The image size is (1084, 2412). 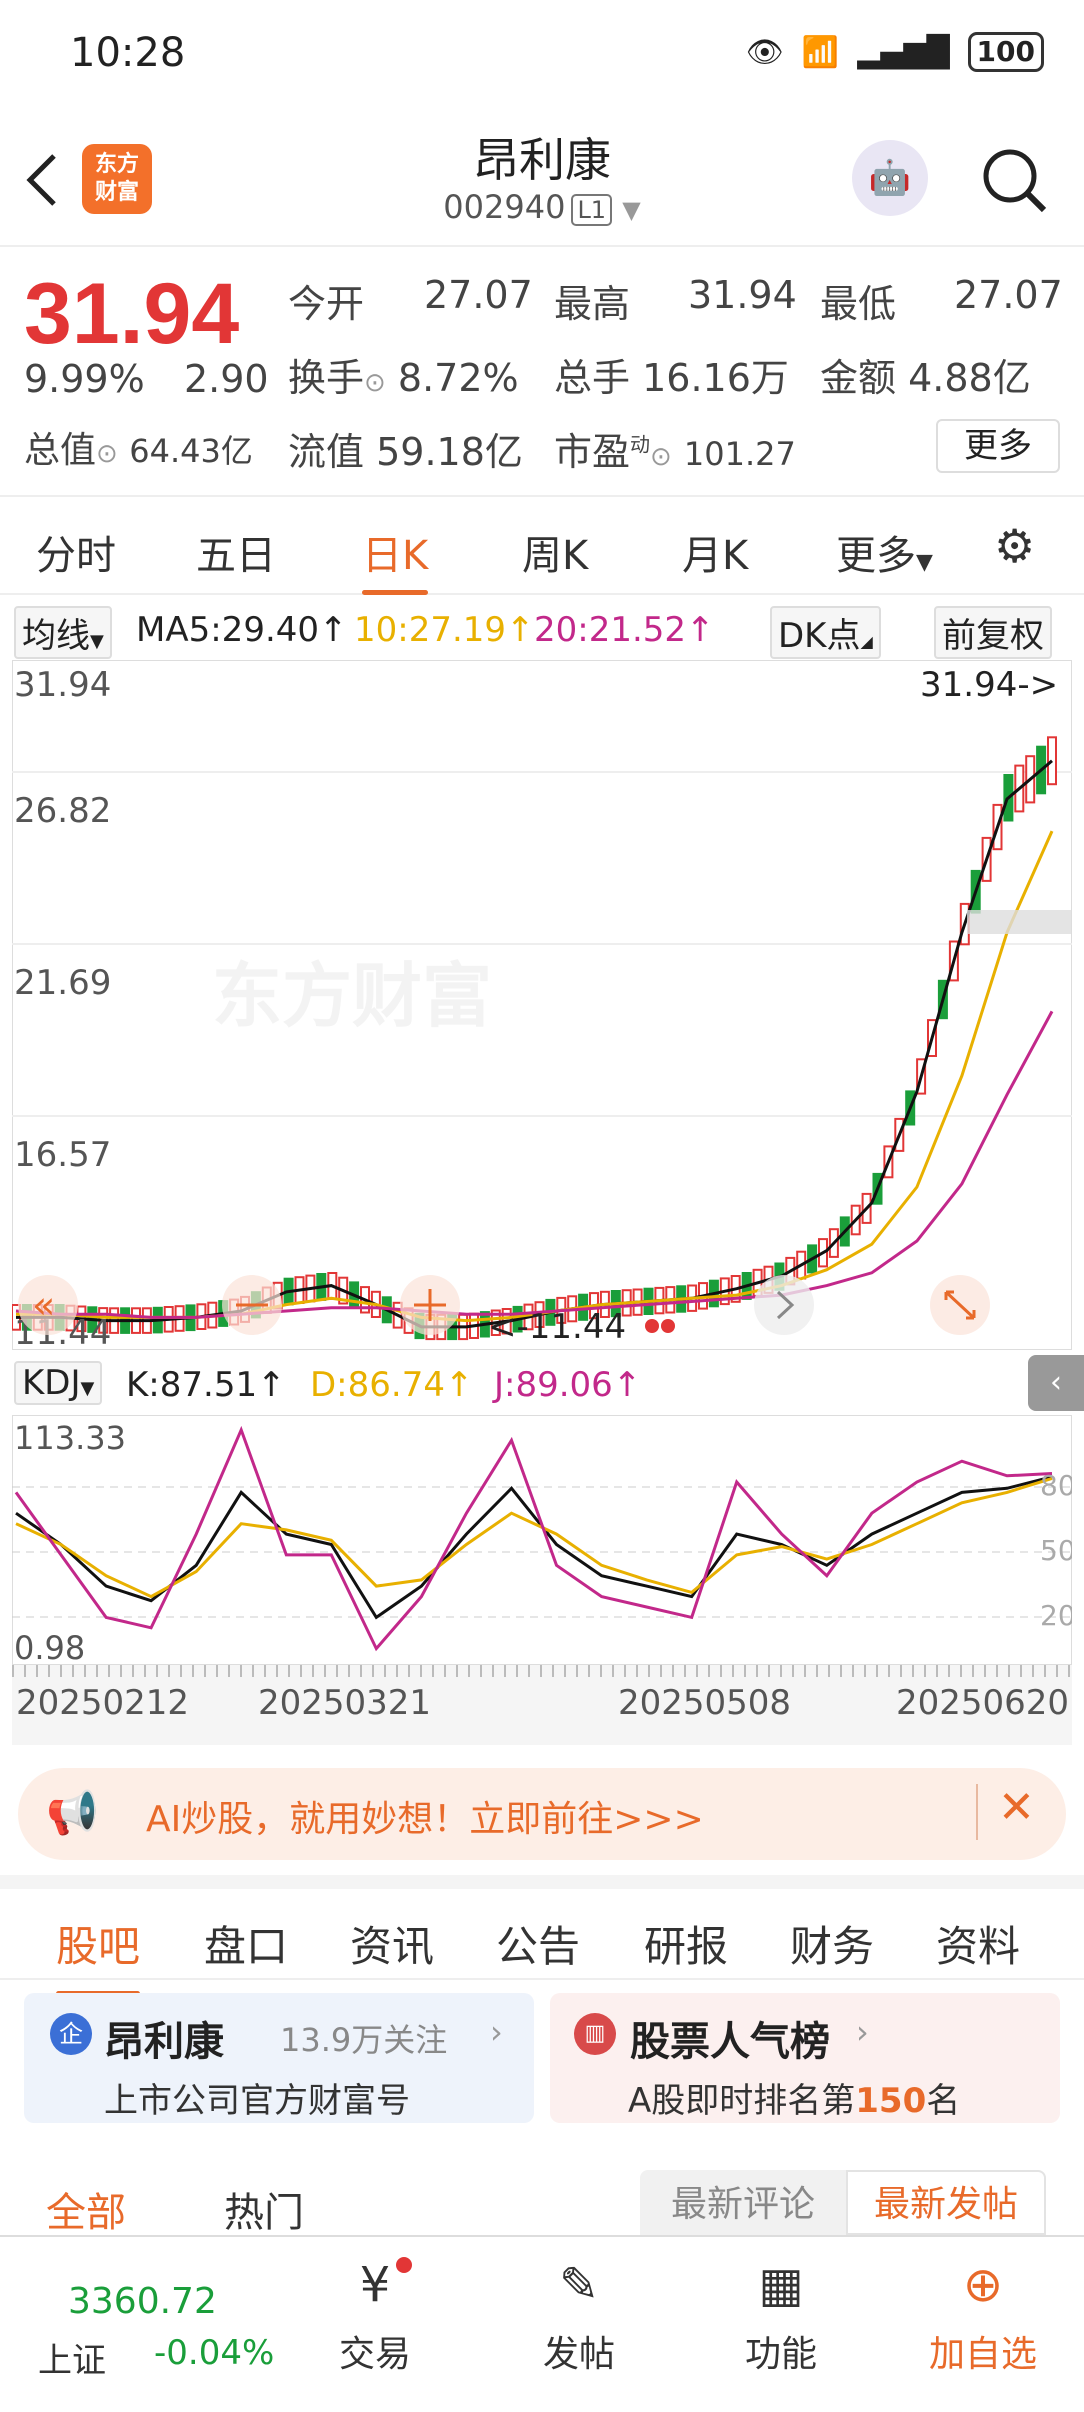 What do you see at coordinates (579, 2285) in the screenshot?
I see `edit-icon: ✎` at bounding box center [579, 2285].